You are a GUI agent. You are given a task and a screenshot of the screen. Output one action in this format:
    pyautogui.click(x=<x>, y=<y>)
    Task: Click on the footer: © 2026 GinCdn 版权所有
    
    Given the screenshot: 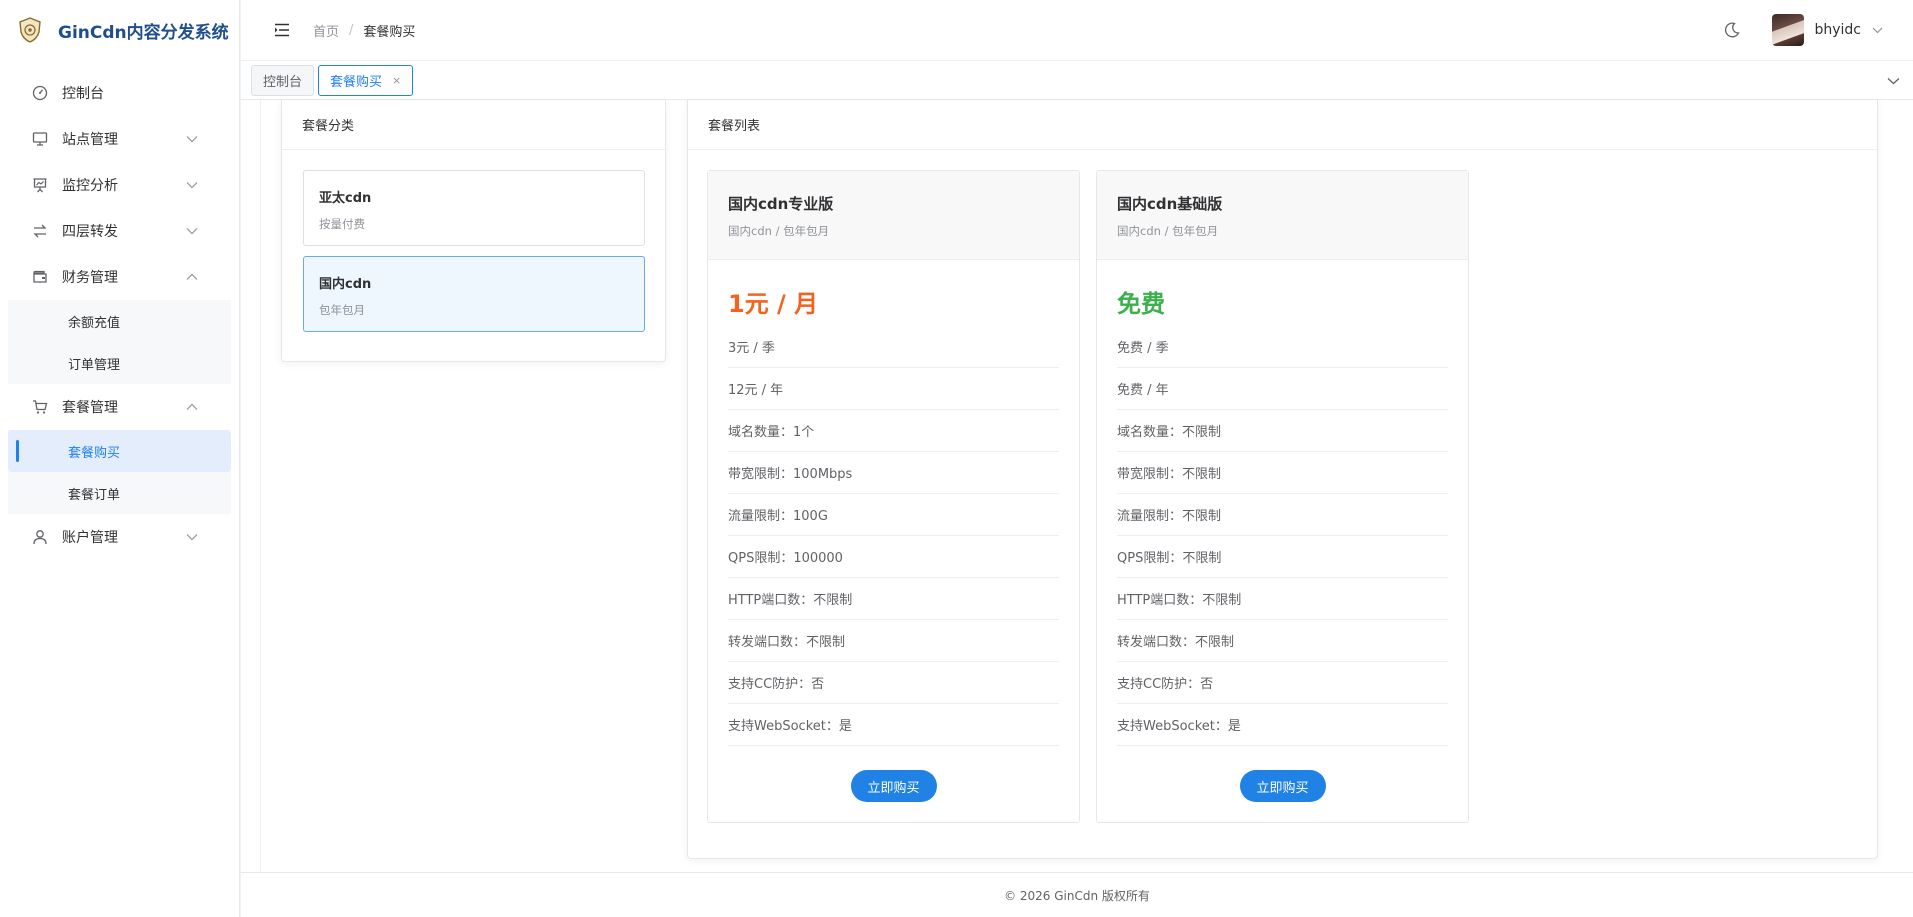 What is the action you would take?
    pyautogui.click(x=1077, y=894)
    